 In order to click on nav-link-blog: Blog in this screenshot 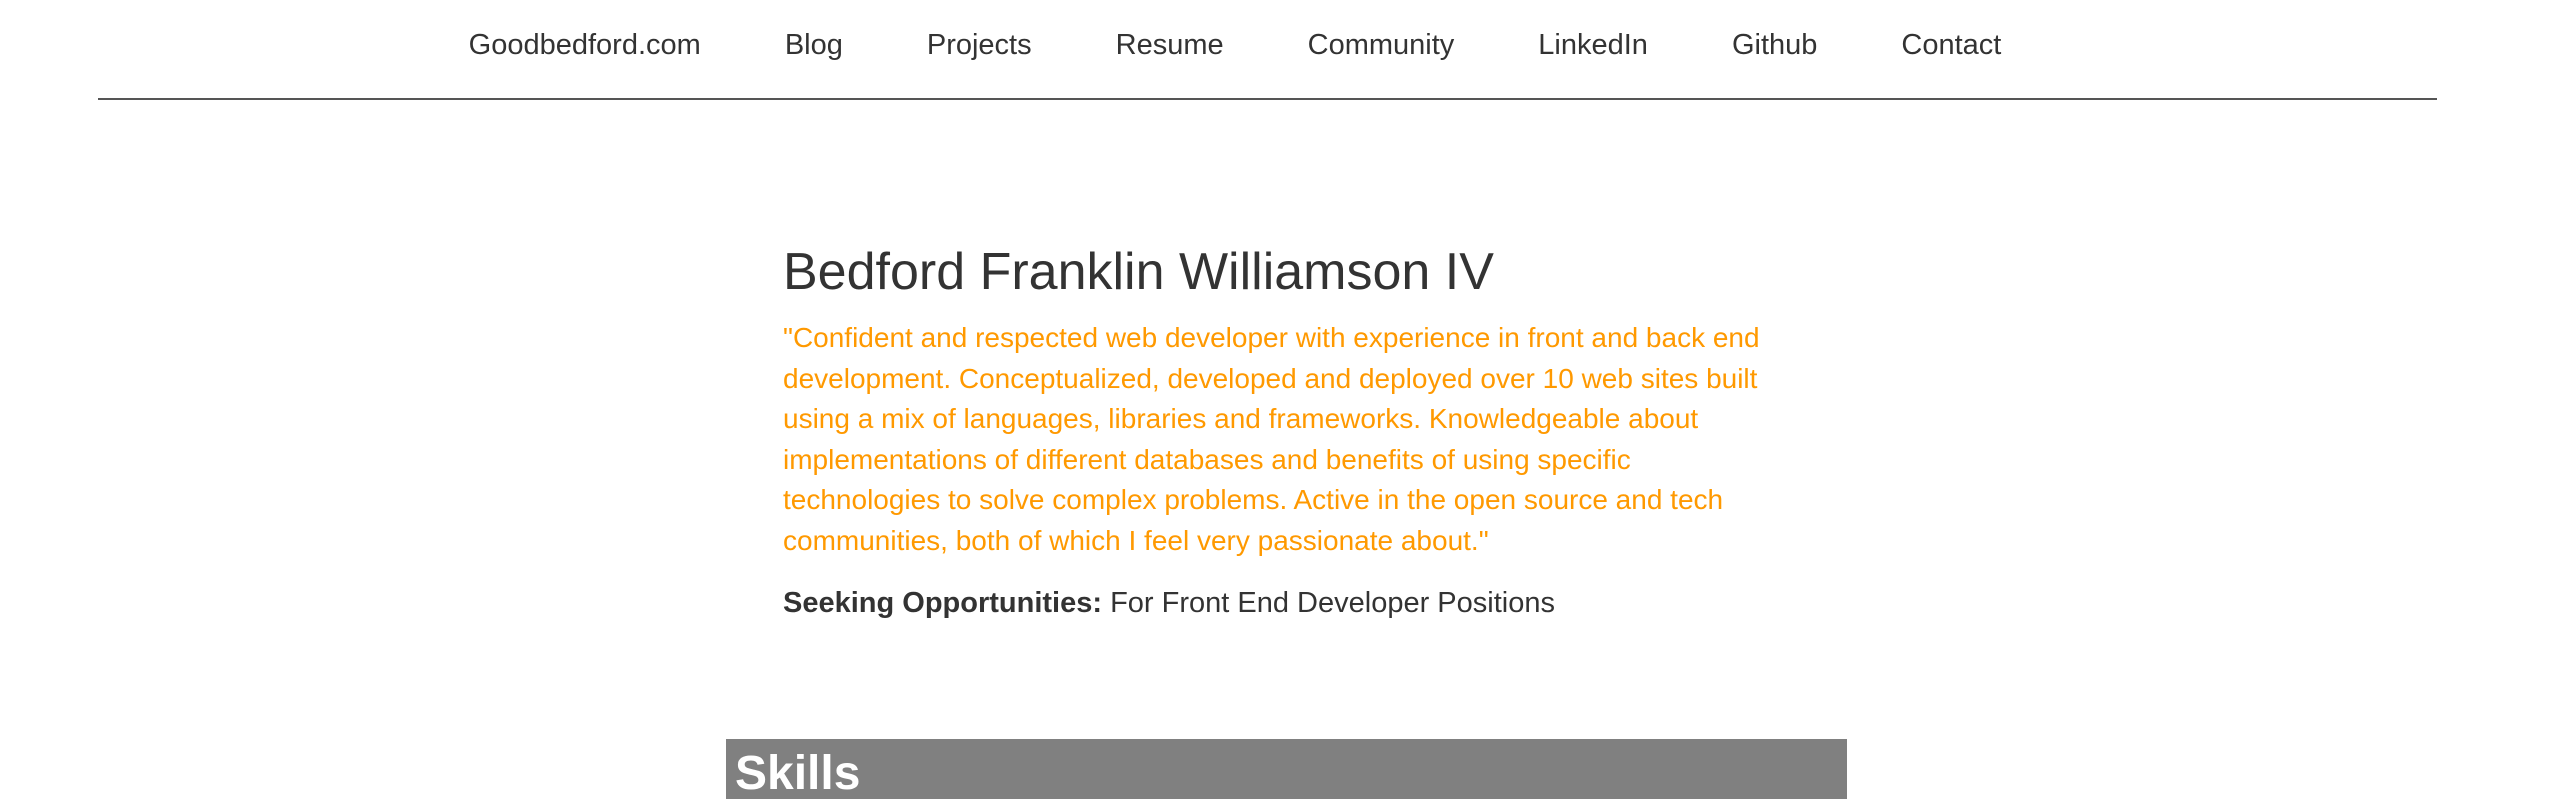, I will do `click(814, 45)`.